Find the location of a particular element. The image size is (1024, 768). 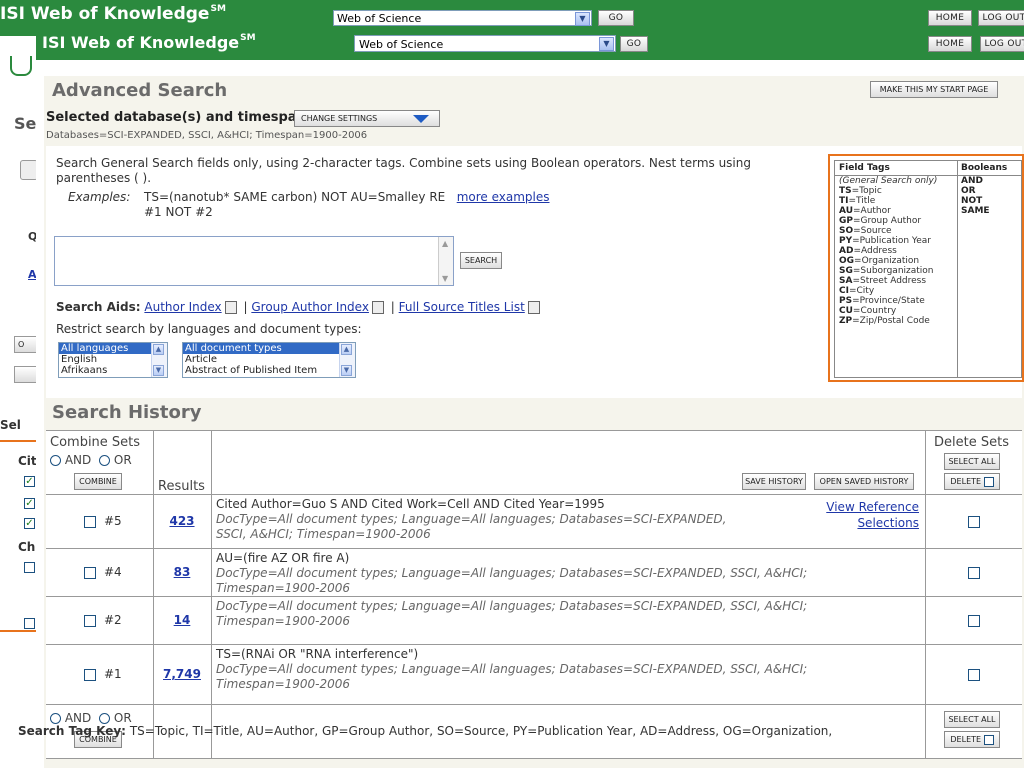

doc-type-option: Article is located at coordinates (269, 359).